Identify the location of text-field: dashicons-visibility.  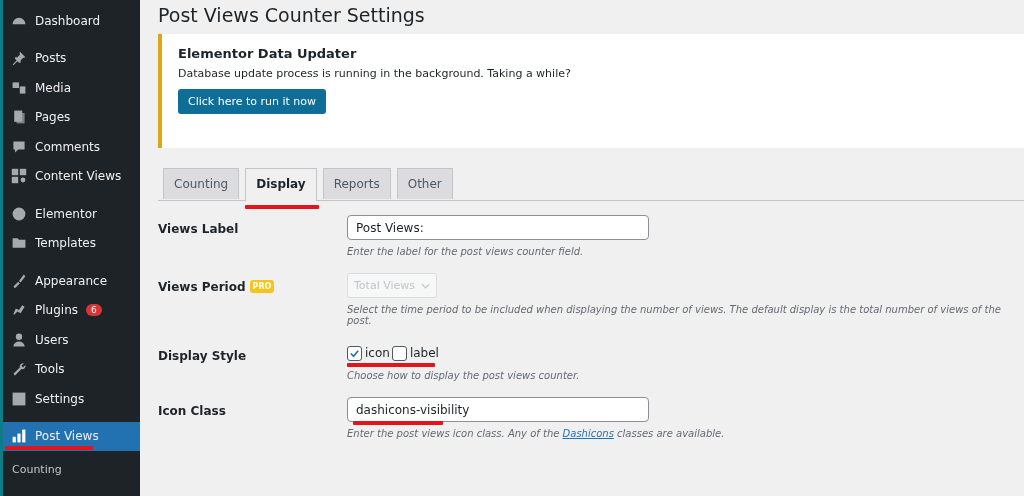
(498, 409).